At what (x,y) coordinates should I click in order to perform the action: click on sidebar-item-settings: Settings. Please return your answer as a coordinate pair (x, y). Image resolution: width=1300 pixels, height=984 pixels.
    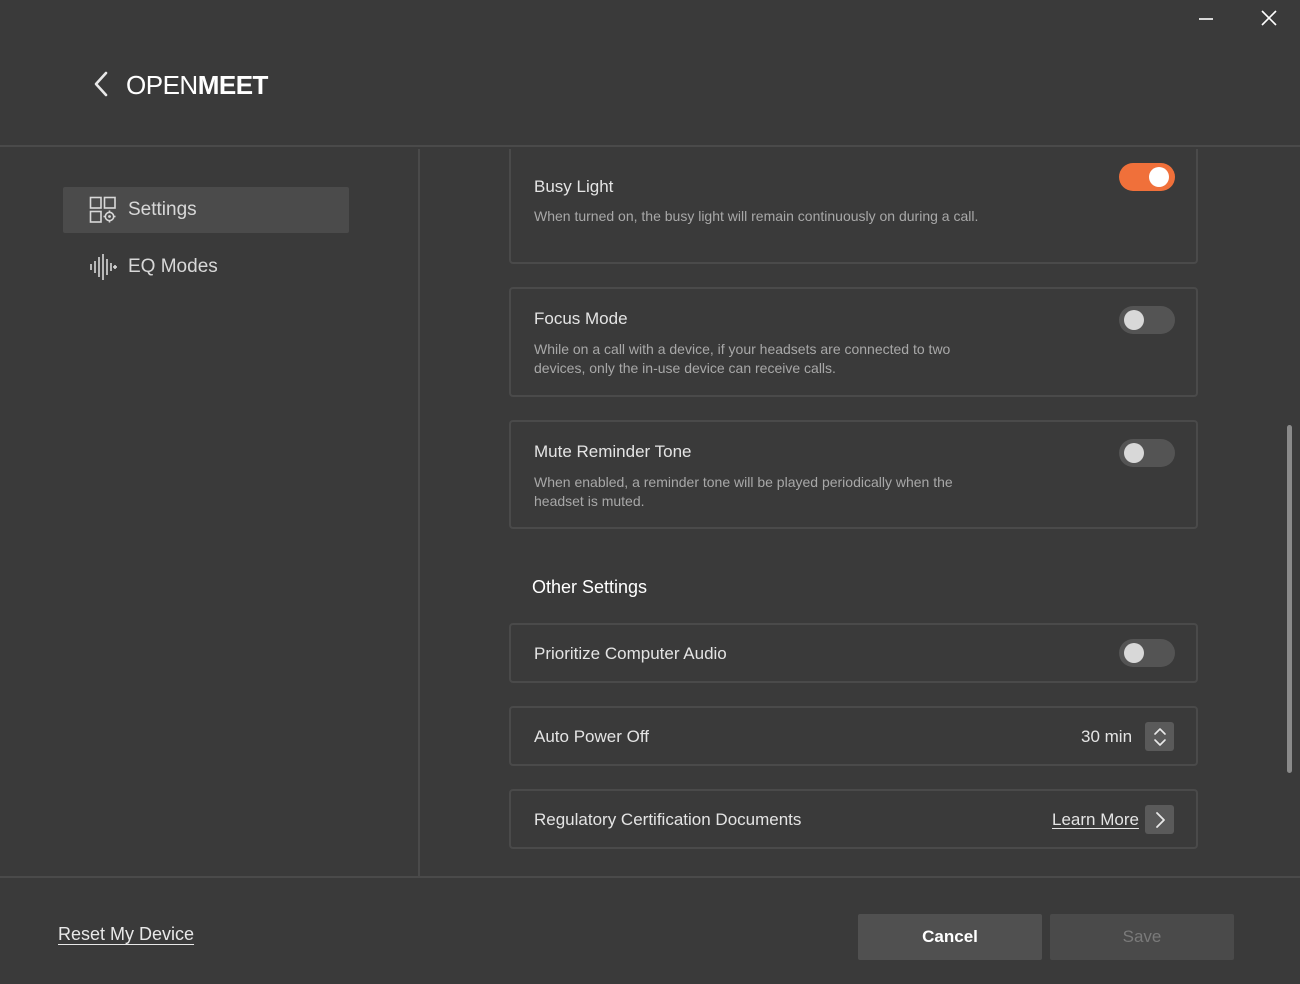
    Looking at the image, I should click on (206, 210).